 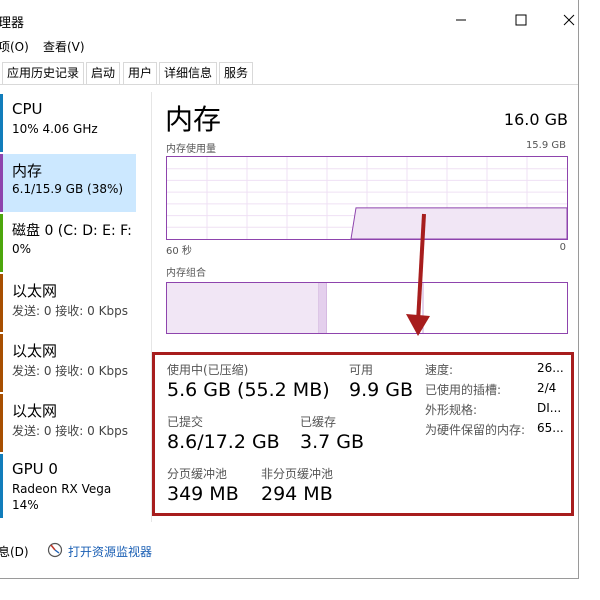 What do you see at coordinates (35, 469) in the screenshot?
I see `sidebar-item-label: GPU 0` at bounding box center [35, 469].